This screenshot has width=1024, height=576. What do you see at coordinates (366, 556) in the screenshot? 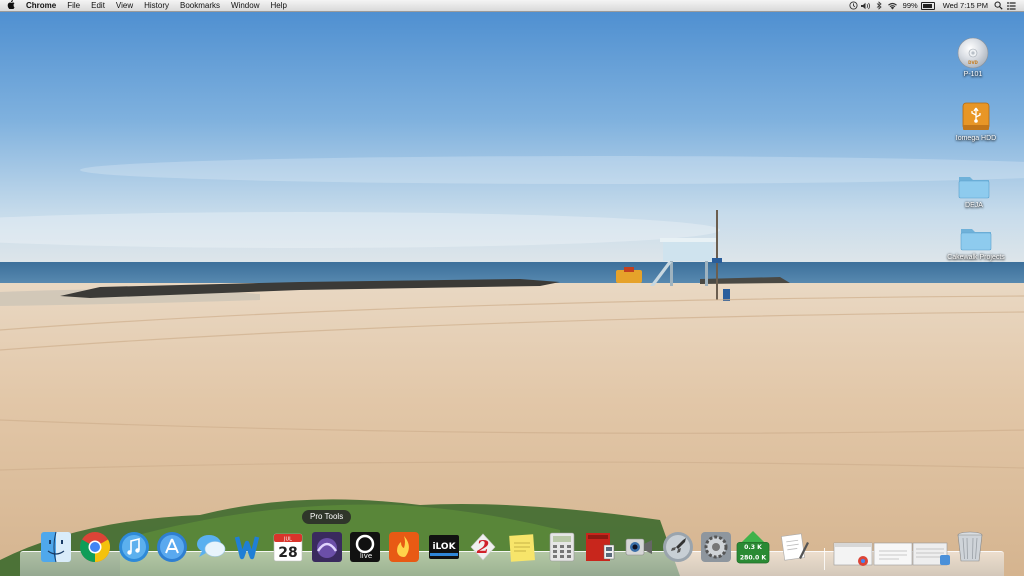
I see `svg-text: live` at bounding box center [366, 556].